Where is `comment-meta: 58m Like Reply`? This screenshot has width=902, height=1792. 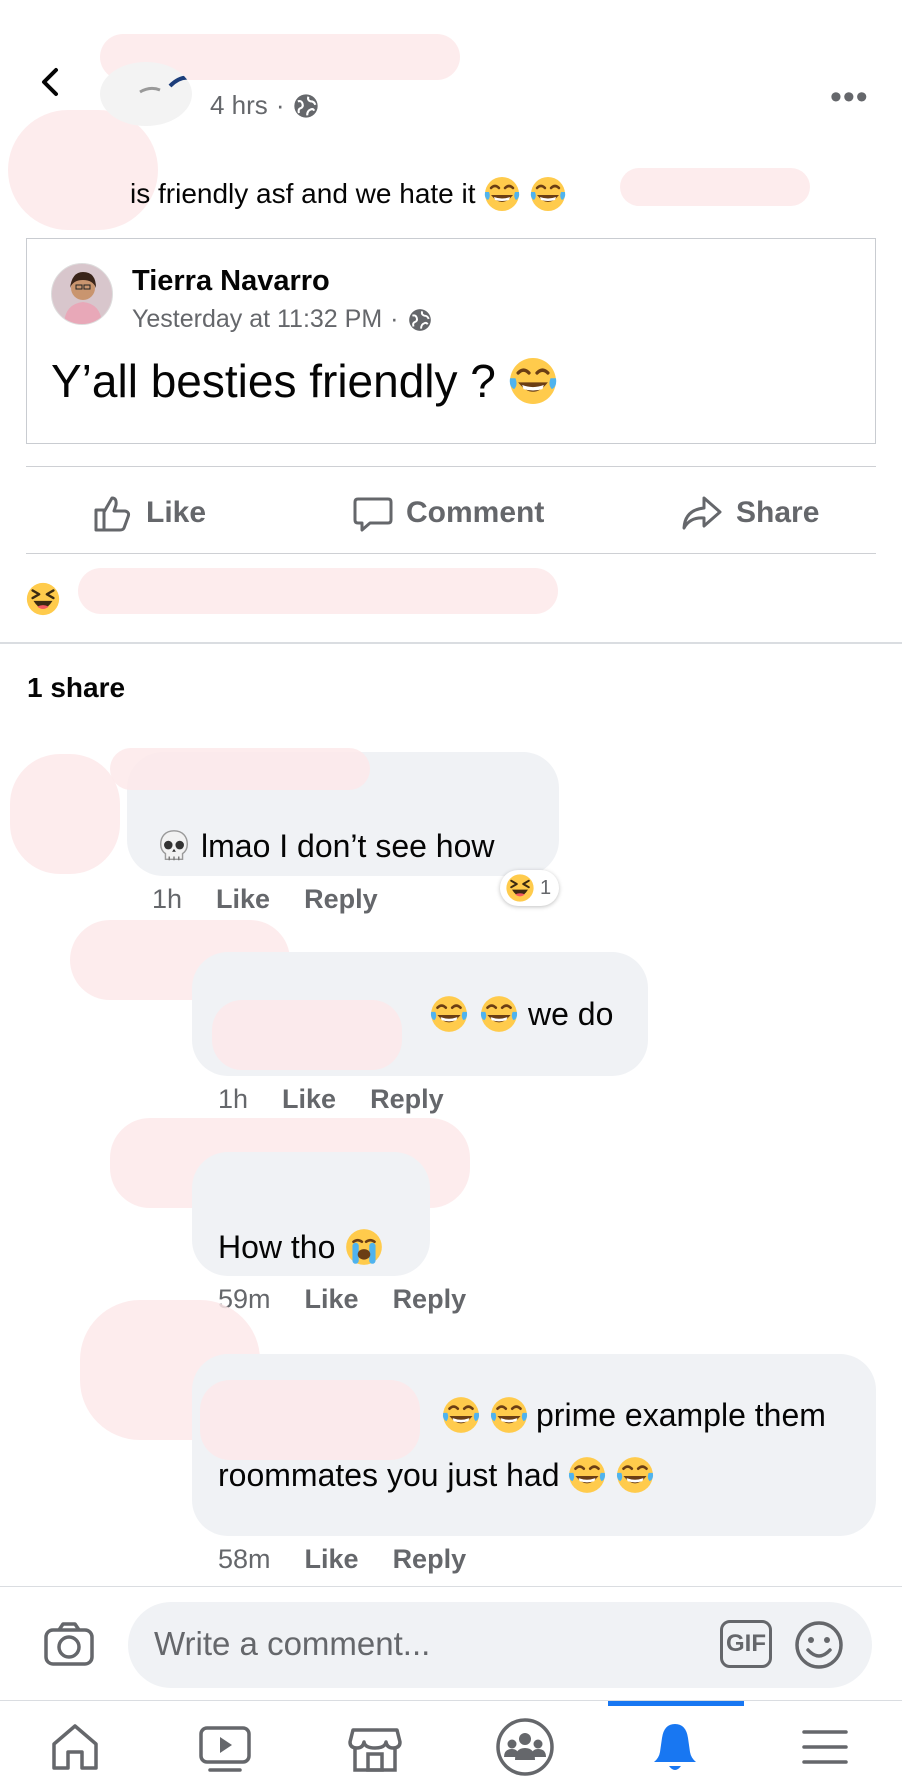 comment-meta: 58m Like Reply is located at coordinates (342, 1559).